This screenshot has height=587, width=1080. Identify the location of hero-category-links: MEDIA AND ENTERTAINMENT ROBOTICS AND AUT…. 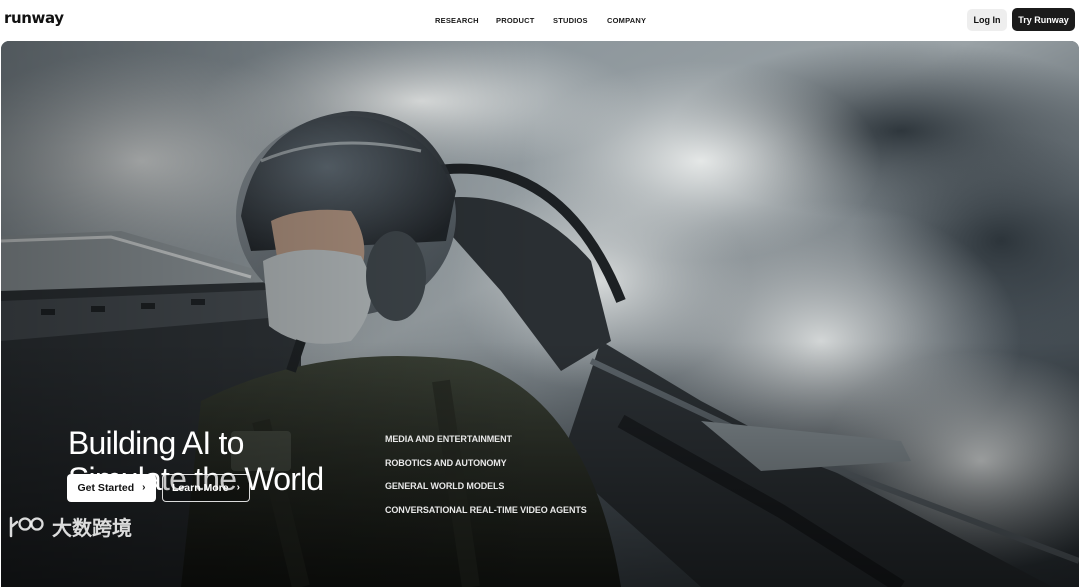
(515, 481).